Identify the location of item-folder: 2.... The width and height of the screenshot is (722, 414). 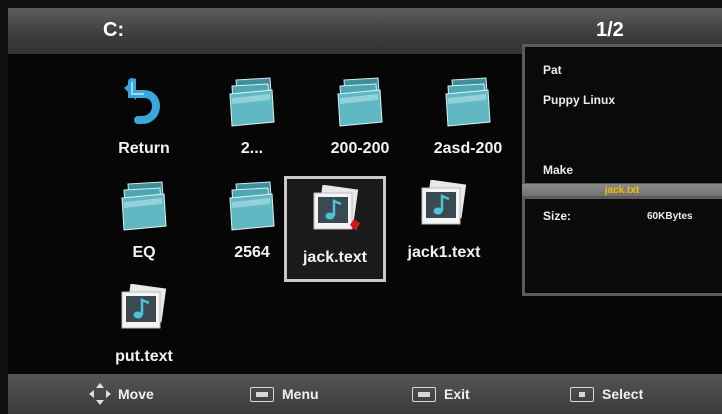
(252, 120).